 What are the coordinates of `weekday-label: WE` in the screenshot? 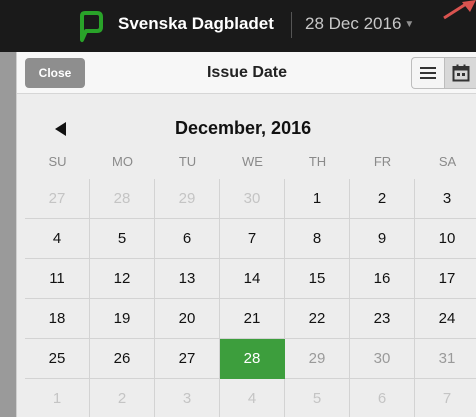 It's located at (252, 161).